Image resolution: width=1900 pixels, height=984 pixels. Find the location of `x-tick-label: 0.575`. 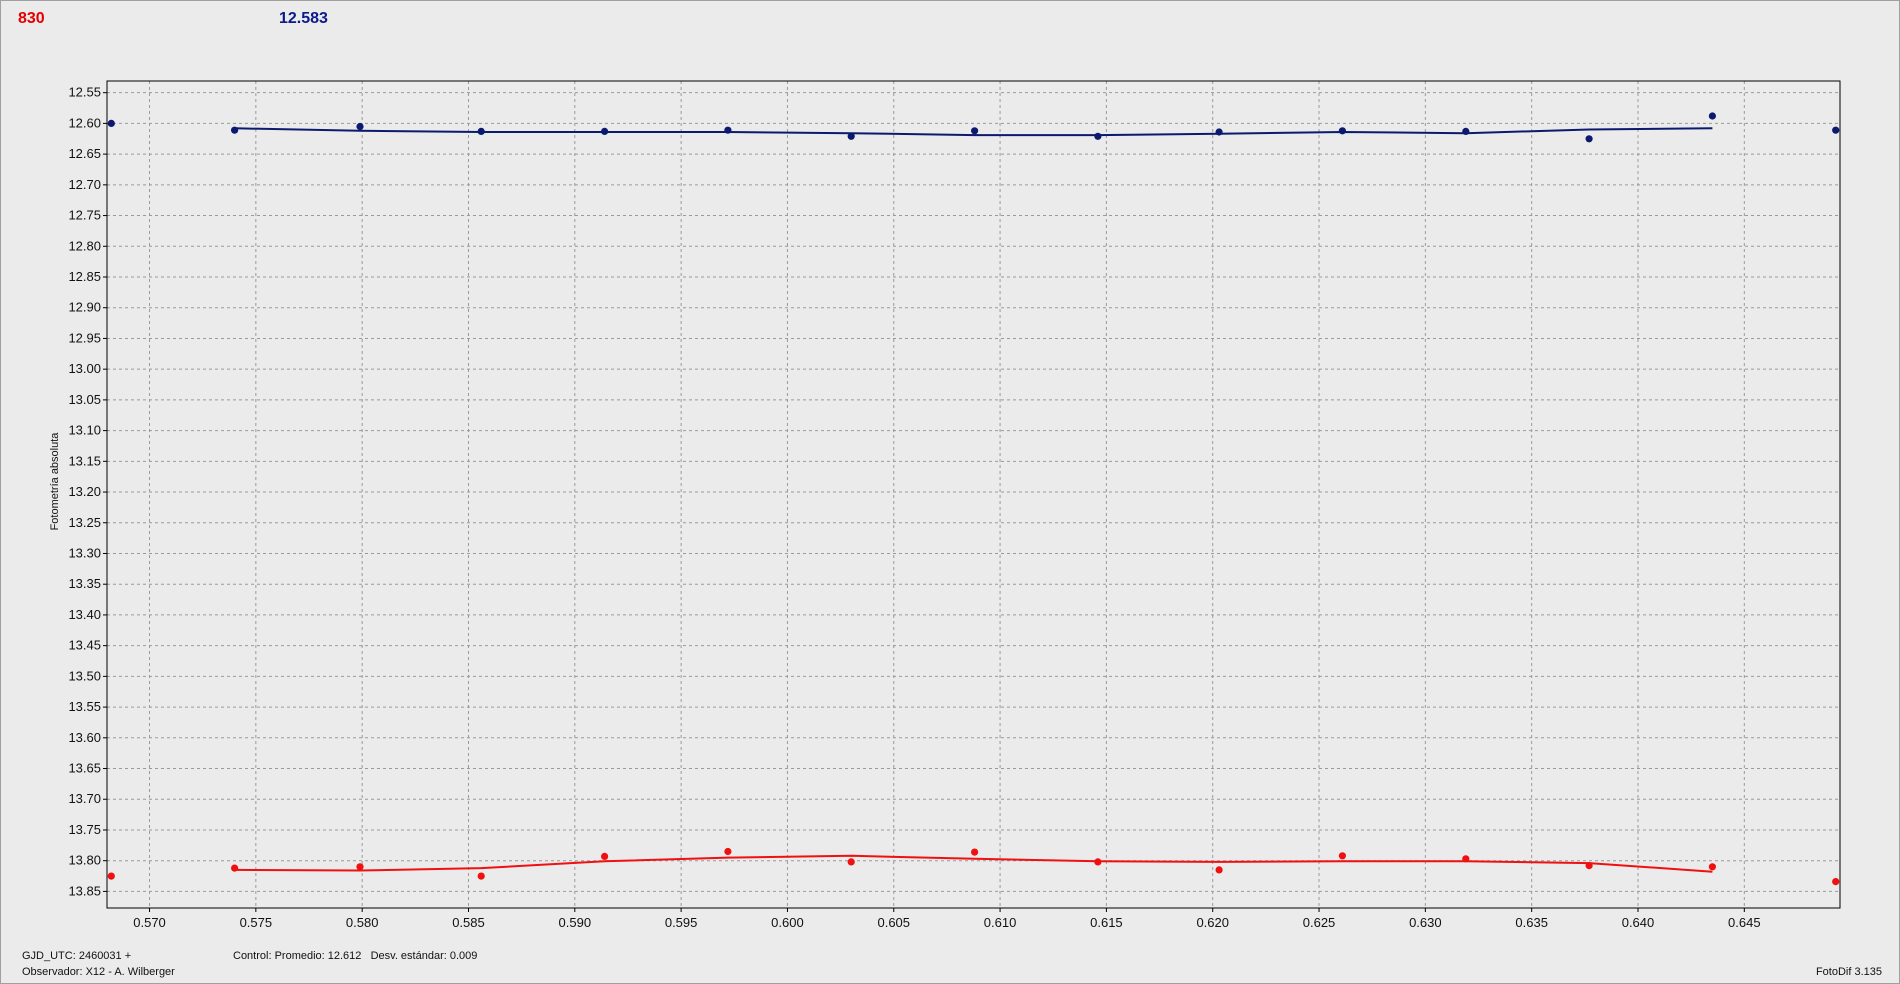

x-tick-label: 0.575 is located at coordinates (256, 922).